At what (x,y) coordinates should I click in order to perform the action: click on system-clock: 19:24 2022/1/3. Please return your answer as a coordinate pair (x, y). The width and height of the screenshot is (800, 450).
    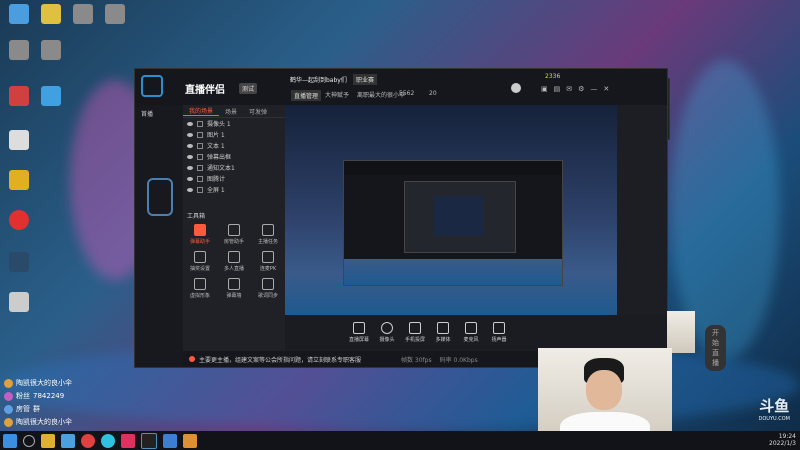
    Looking at the image, I should click on (782, 440).